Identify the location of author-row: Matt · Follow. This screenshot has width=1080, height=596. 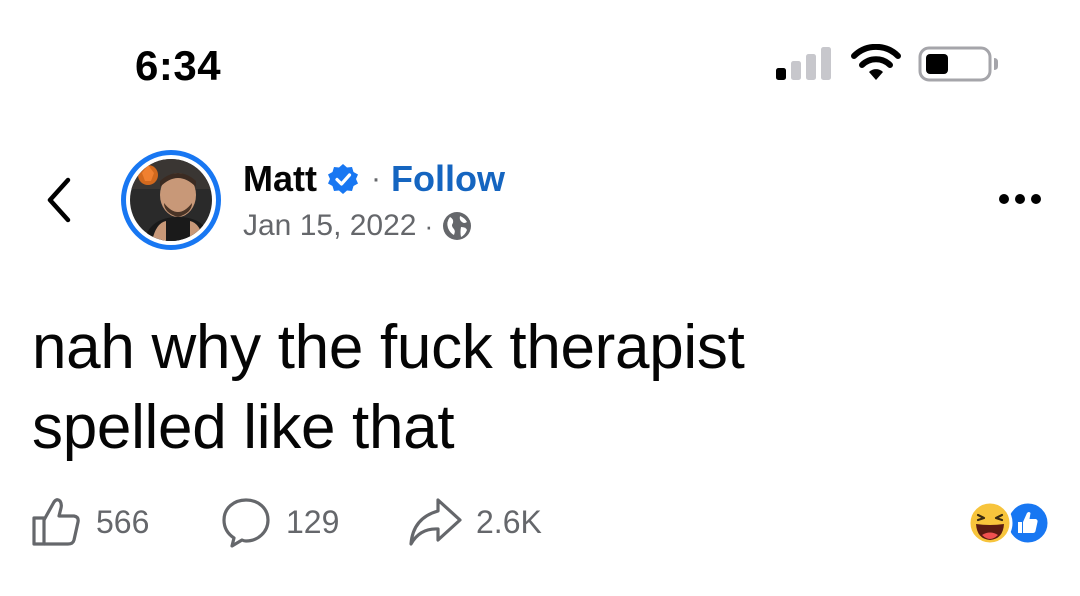
(374, 179).